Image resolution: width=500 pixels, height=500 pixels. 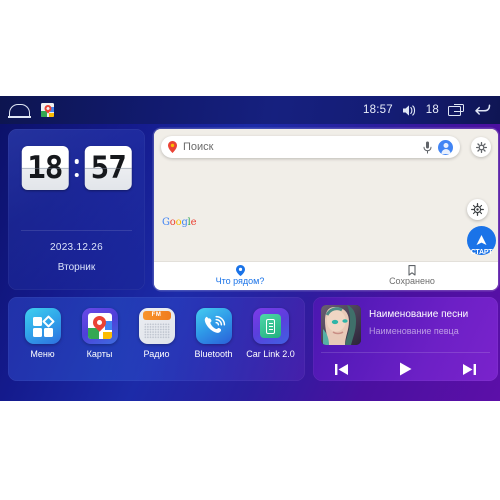 What do you see at coordinates (456, 110) in the screenshot?
I see `recents-icon` at bounding box center [456, 110].